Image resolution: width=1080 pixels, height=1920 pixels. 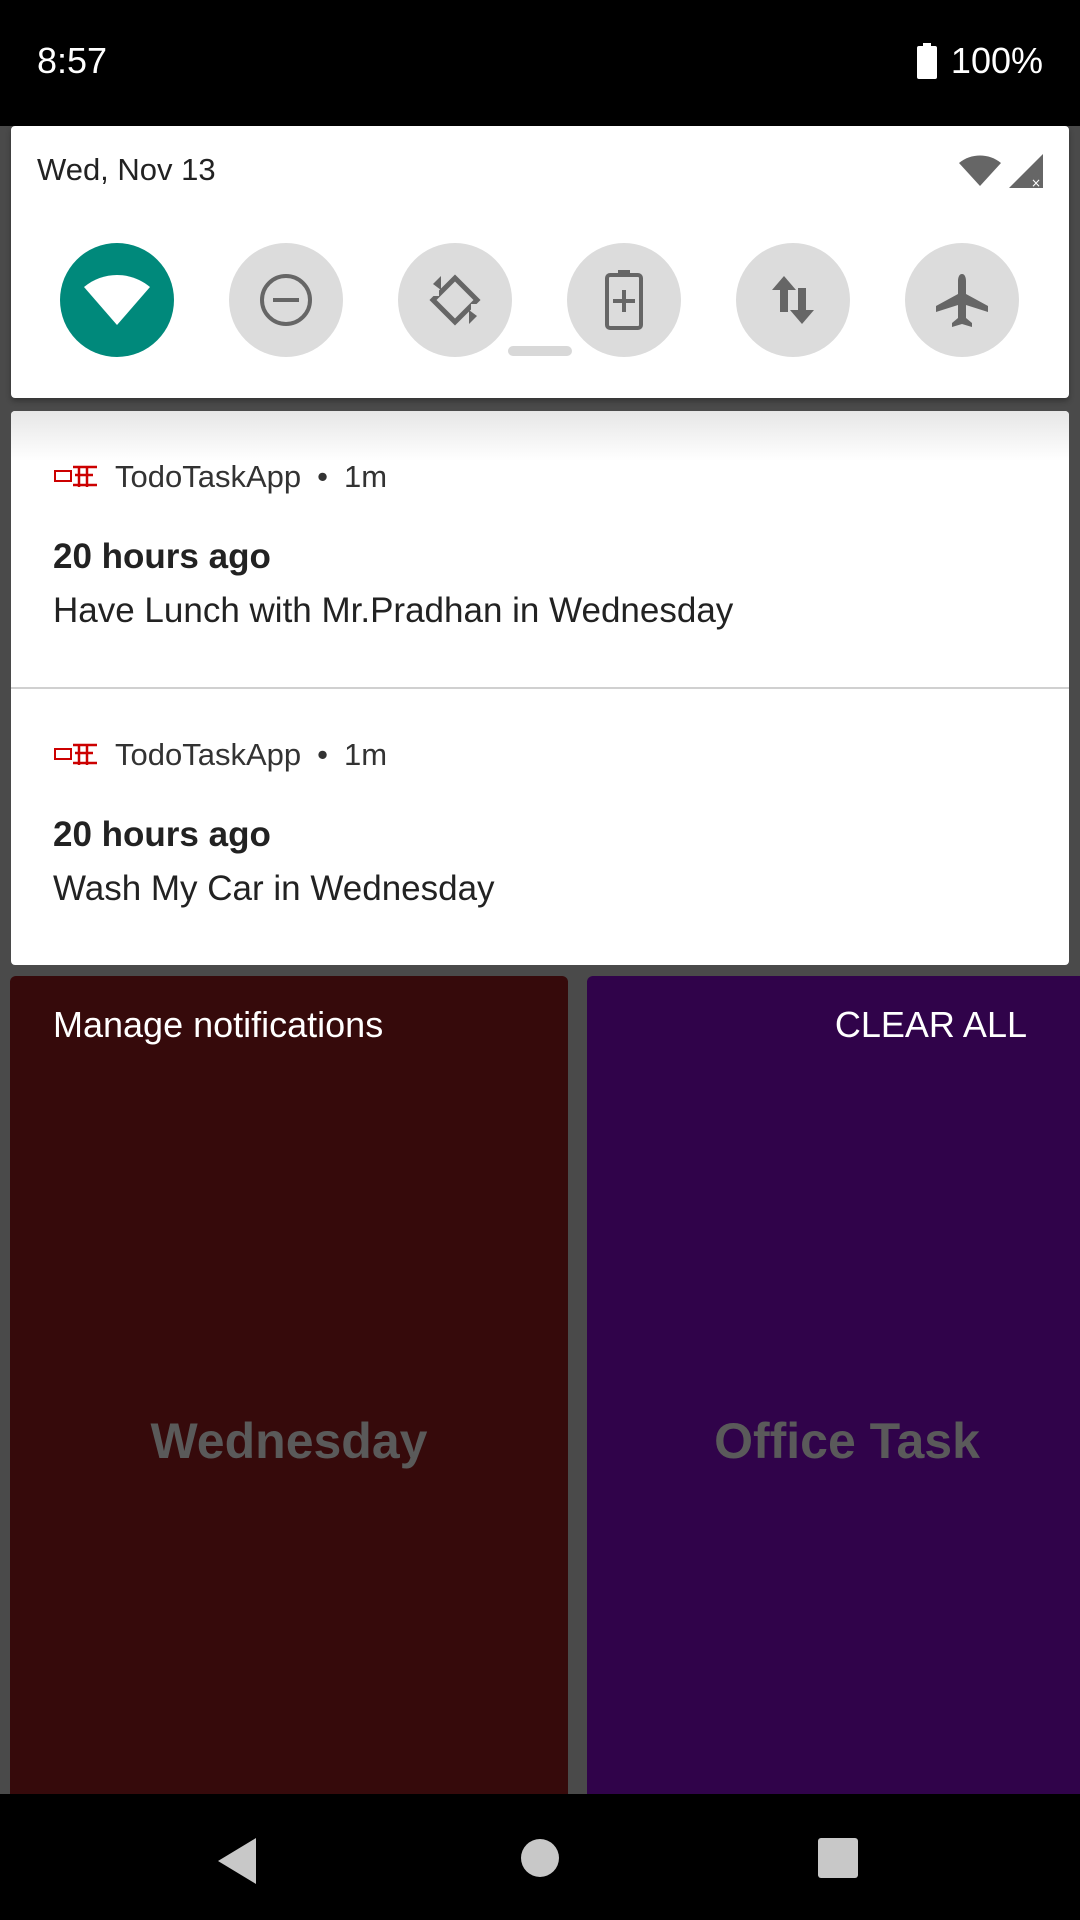 I want to click on mobile-data-tile, so click(x=793, y=300).